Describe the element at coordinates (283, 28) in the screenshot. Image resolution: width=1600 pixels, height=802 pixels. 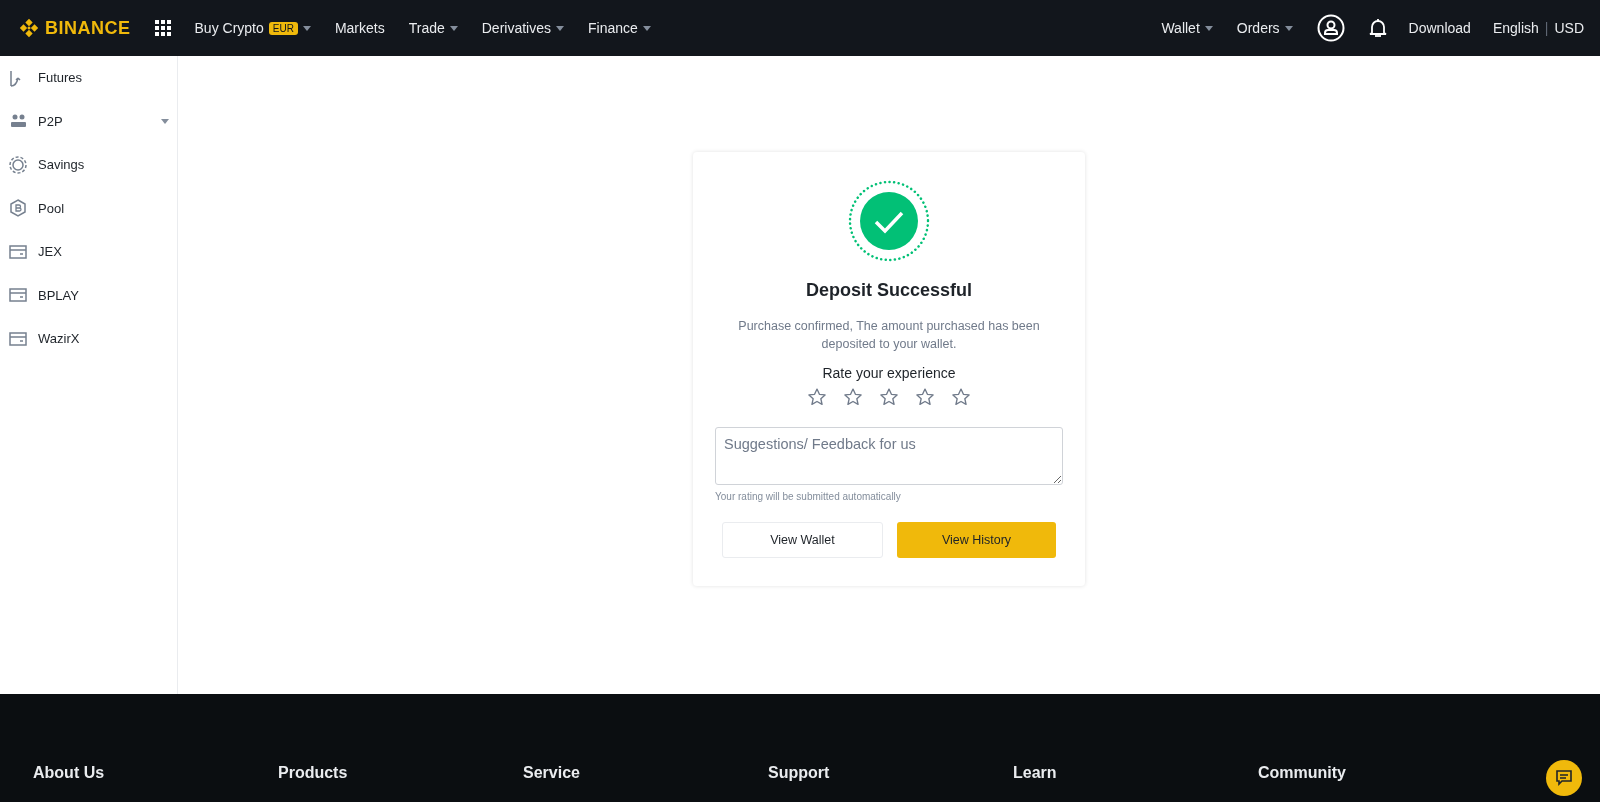
I see `currency-badge: EUR` at that location.